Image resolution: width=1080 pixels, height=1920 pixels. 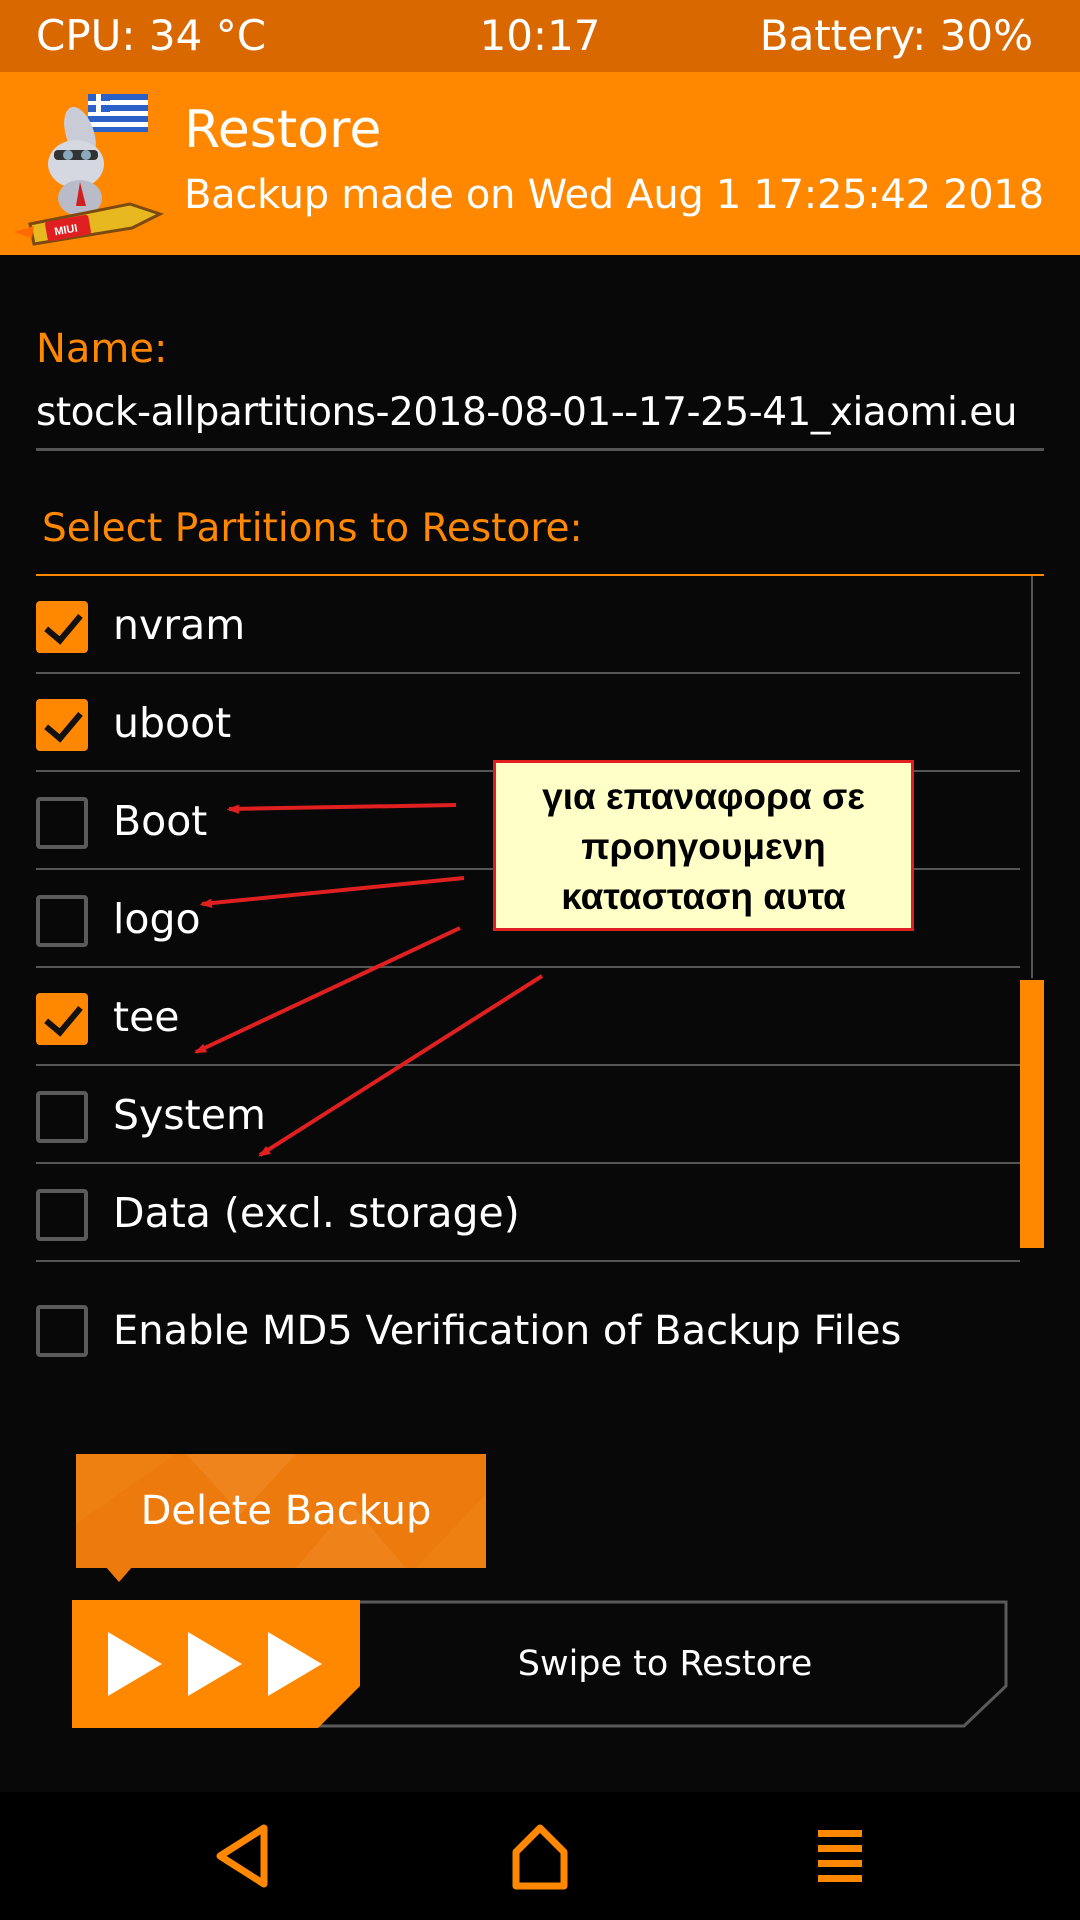 I want to click on status-bar: CPU: 34 °C 10:17 Battery: 30%, so click(x=540, y=36).